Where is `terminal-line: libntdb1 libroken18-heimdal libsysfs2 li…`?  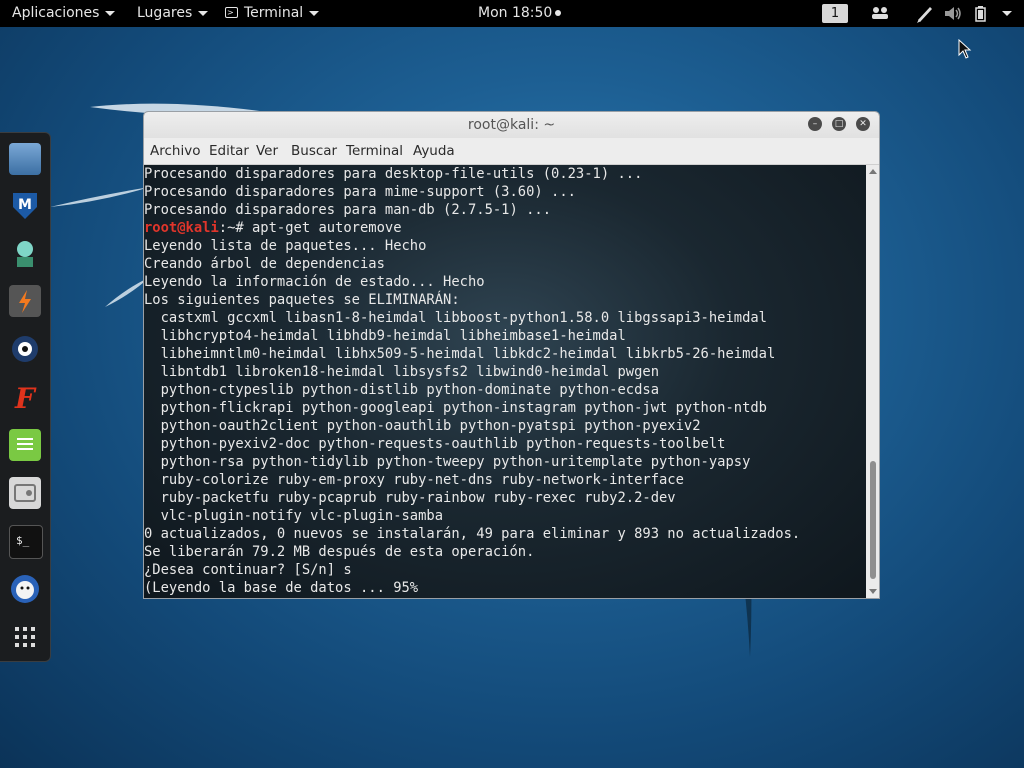
terminal-line: libntdb1 libroken18-heimdal libsysfs2 li… is located at coordinates (401, 372).